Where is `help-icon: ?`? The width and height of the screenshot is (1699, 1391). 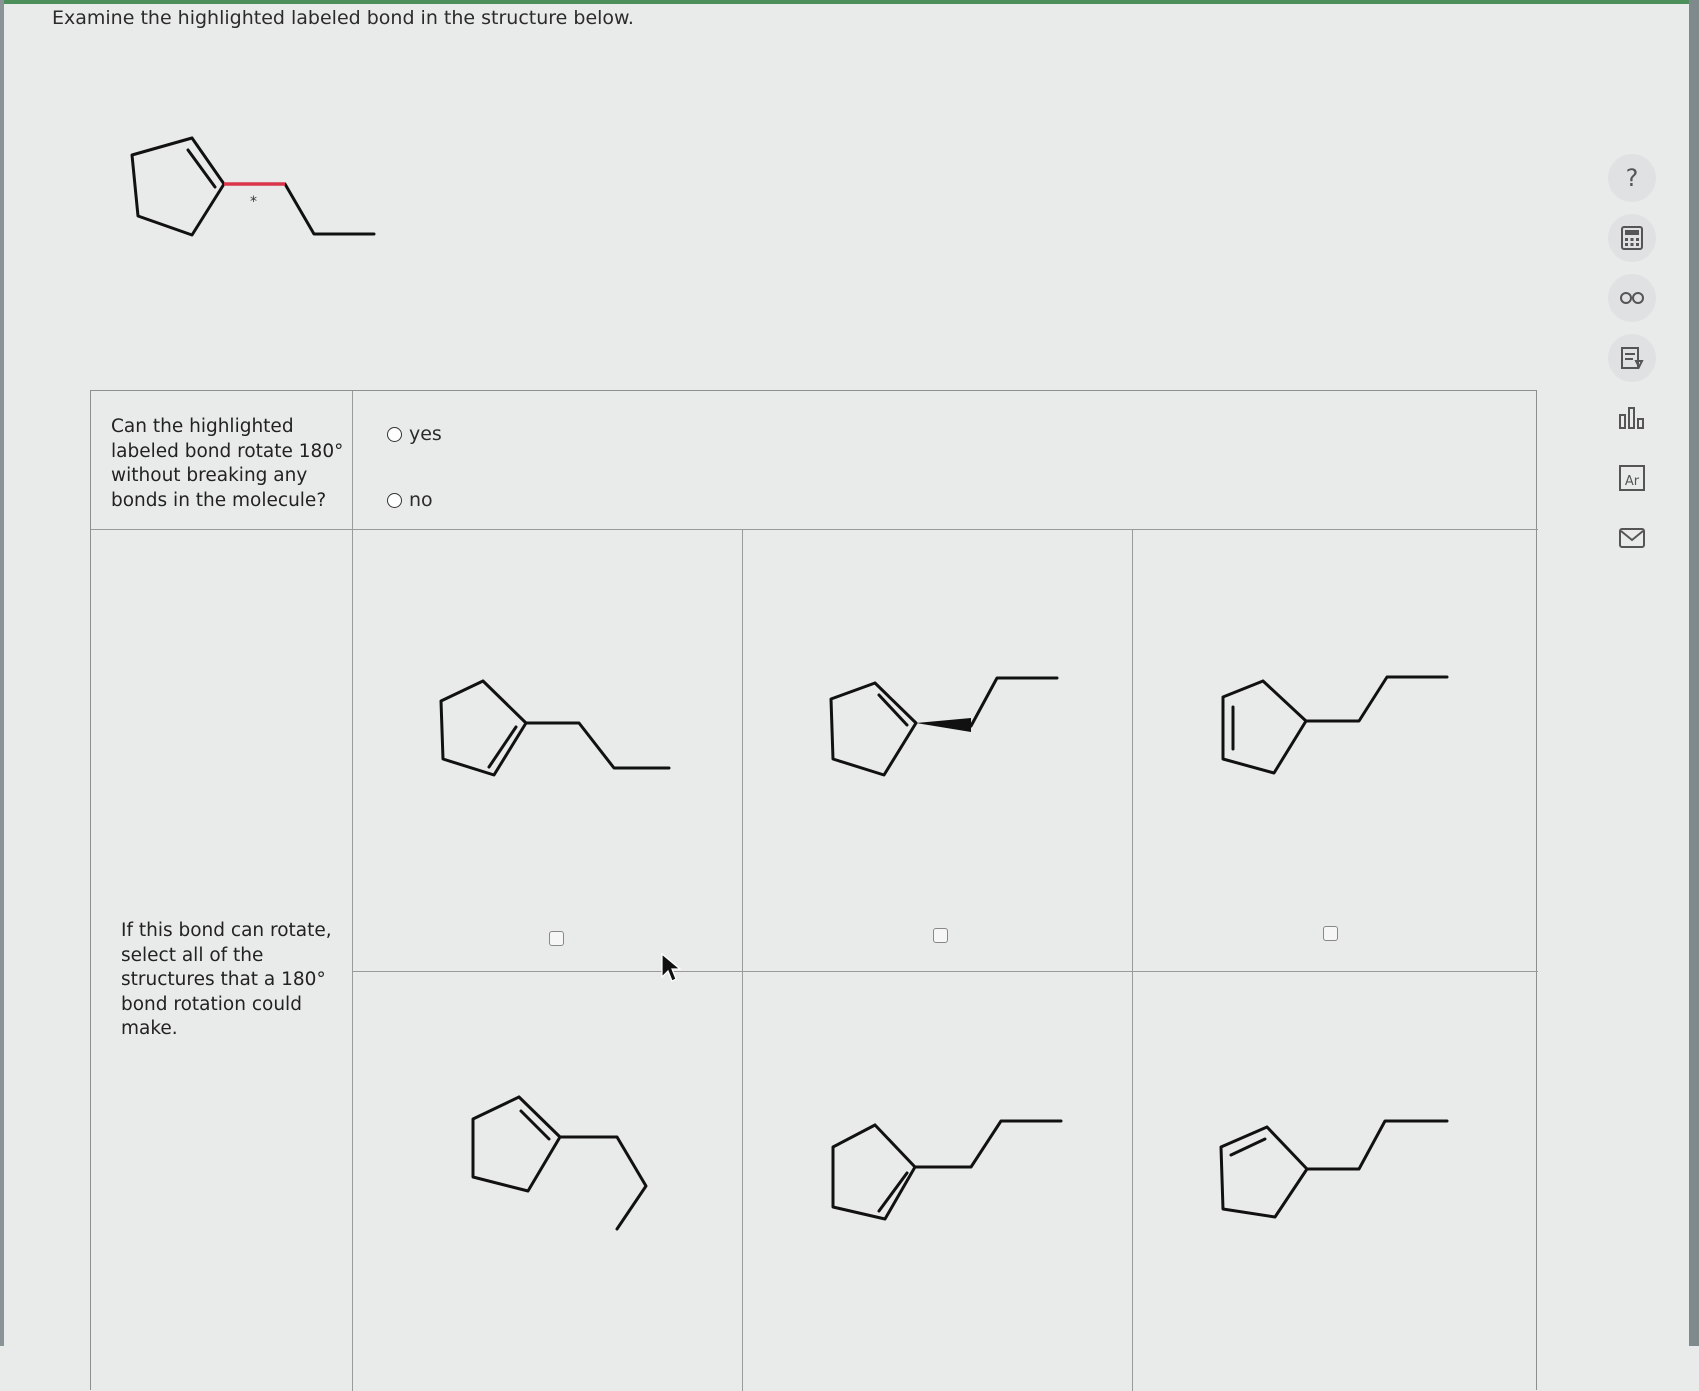 help-icon: ? is located at coordinates (1632, 178).